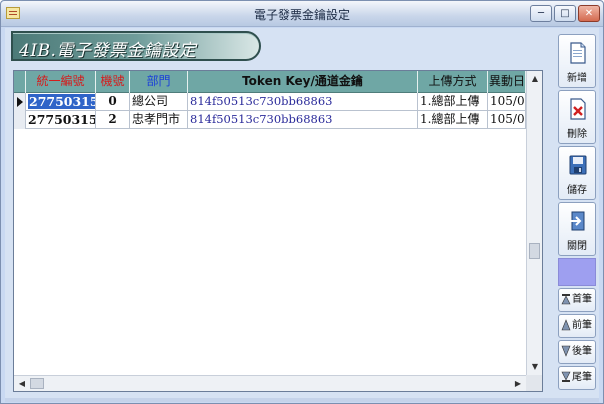 The width and height of the screenshot is (604, 404). What do you see at coordinates (577, 246) in the screenshot?
I see `close-button-label: 關閉` at bounding box center [577, 246].